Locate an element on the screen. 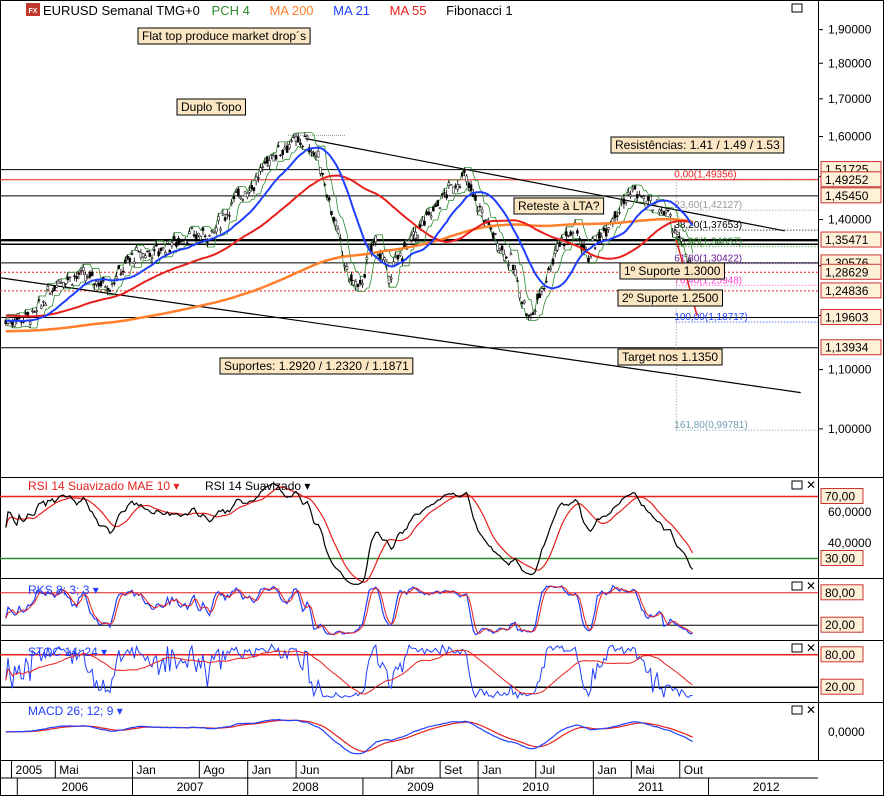  rsi-level-label: 70,00 is located at coordinates (840, 497).